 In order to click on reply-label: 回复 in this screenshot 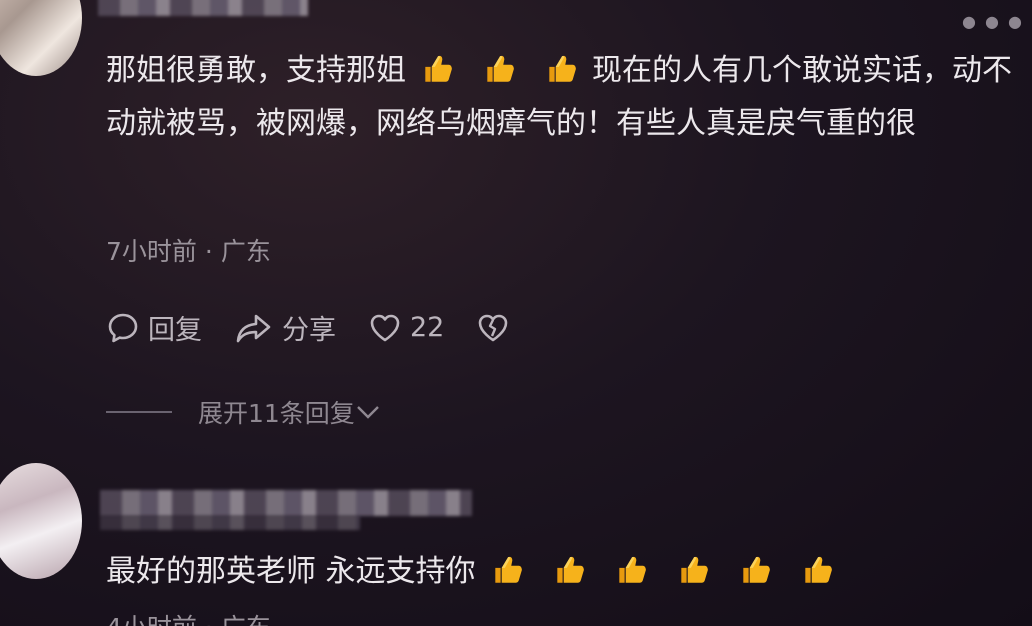, I will do `click(175, 330)`.